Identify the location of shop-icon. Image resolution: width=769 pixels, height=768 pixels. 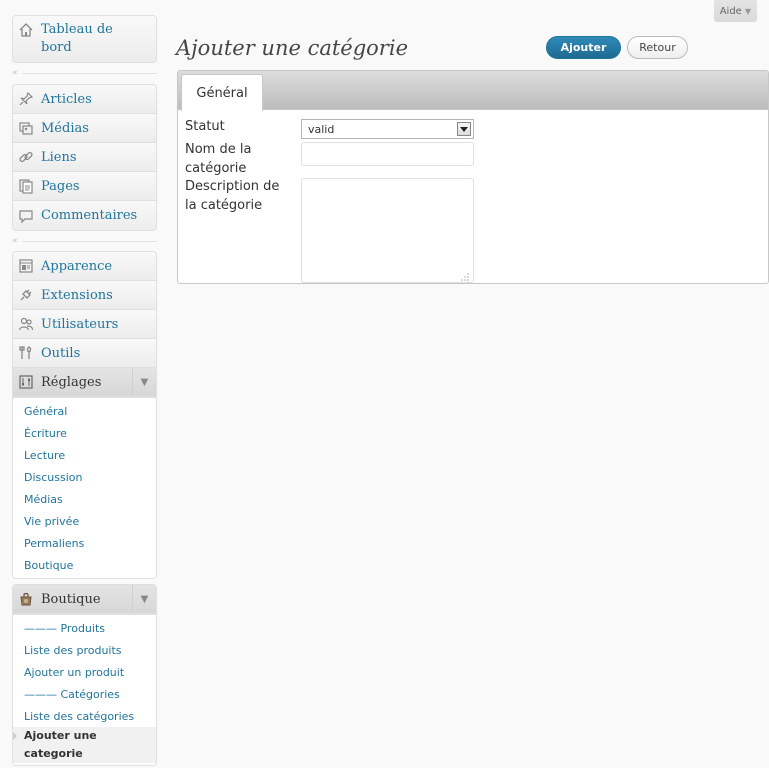
(26, 599).